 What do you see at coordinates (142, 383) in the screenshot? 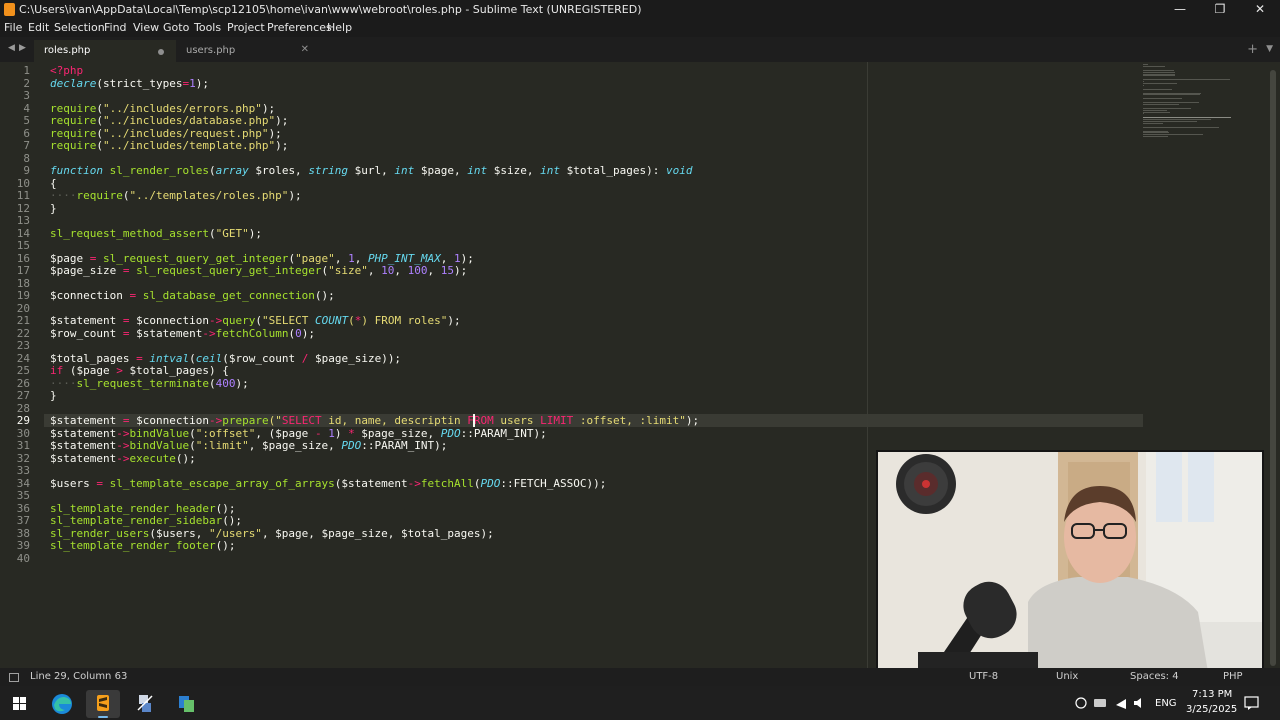
I see `code-token: sl_request_terminate` at bounding box center [142, 383].